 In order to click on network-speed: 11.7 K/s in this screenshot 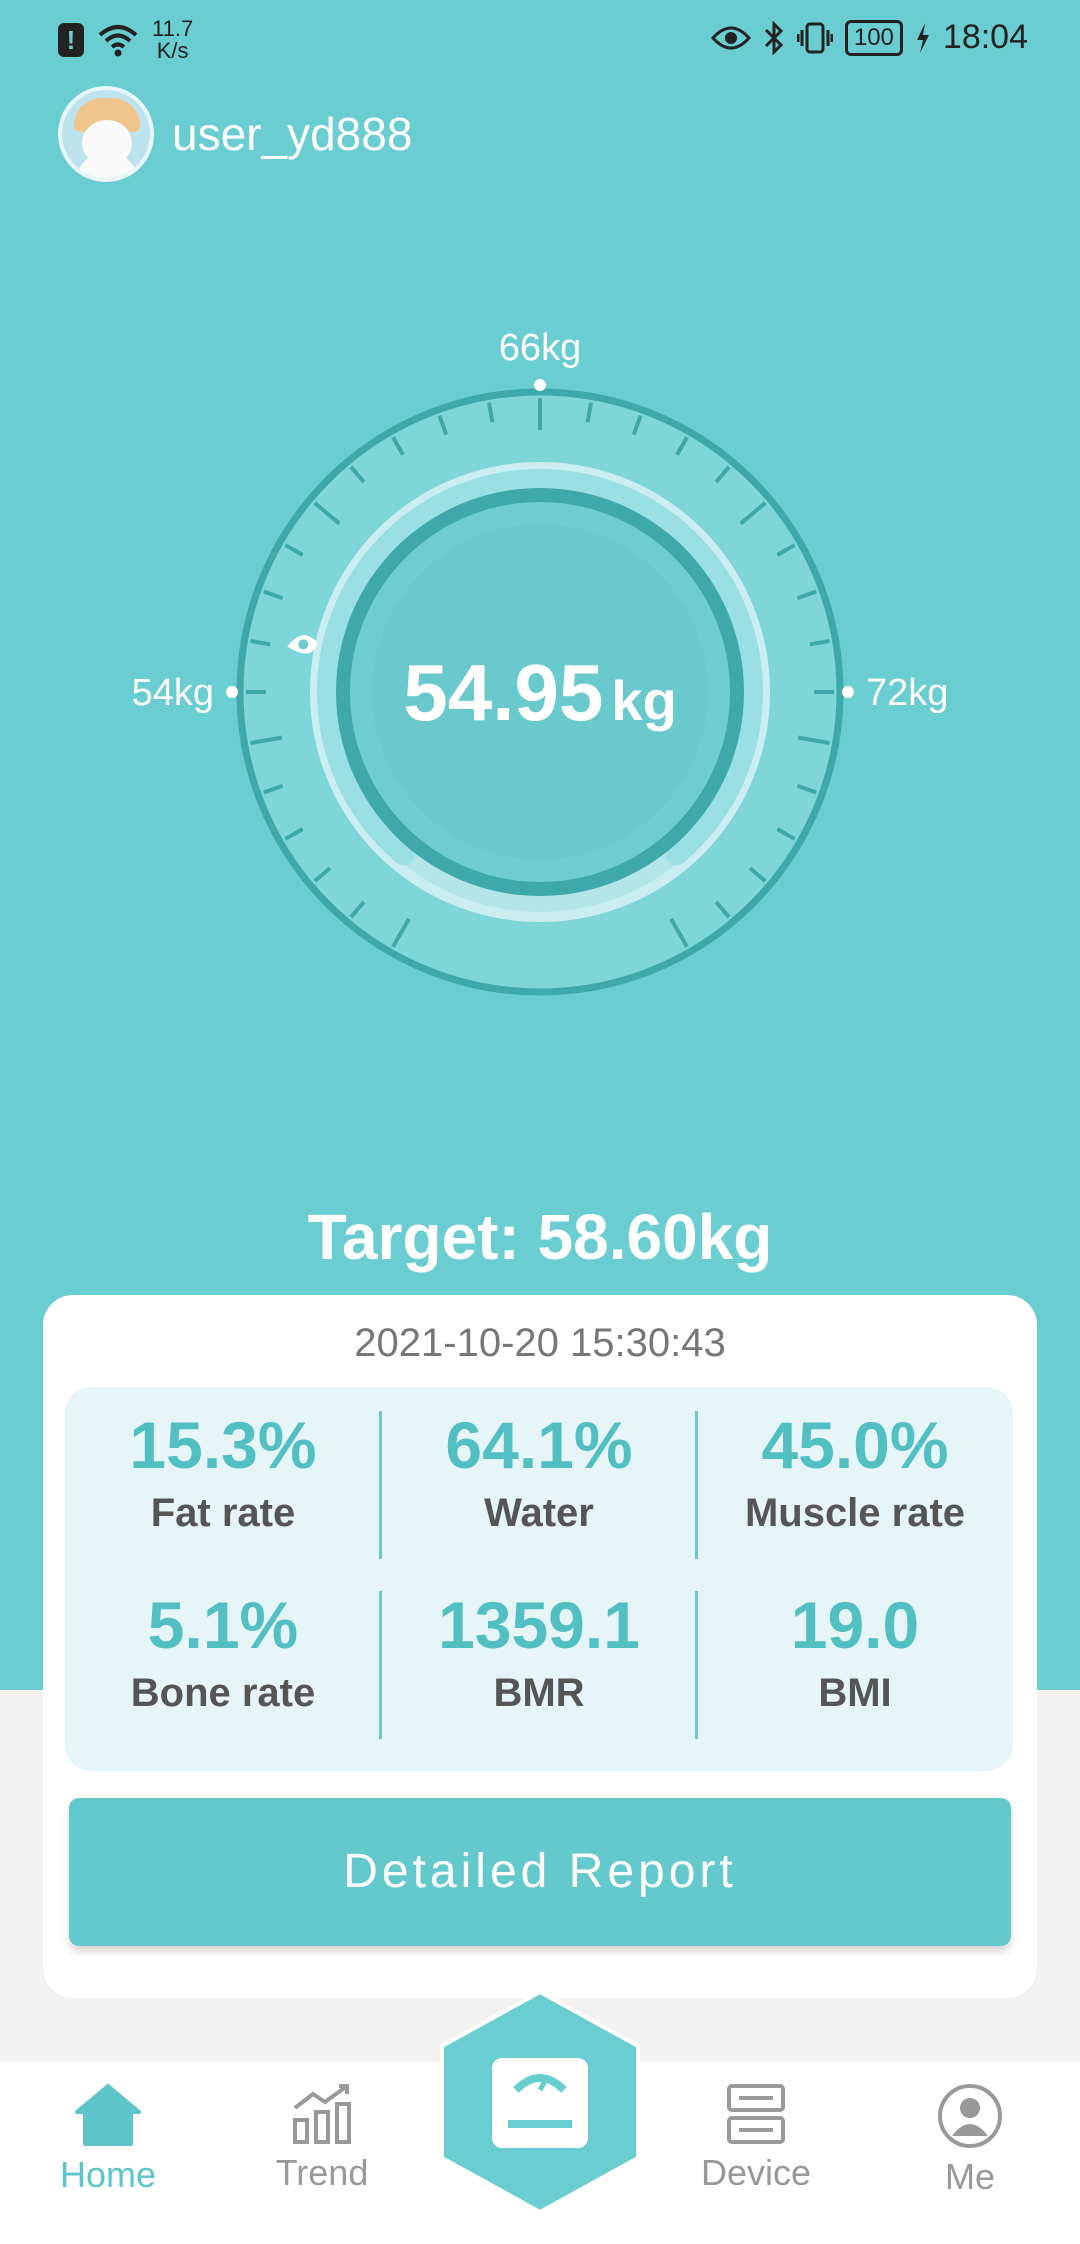, I will do `click(172, 40)`.